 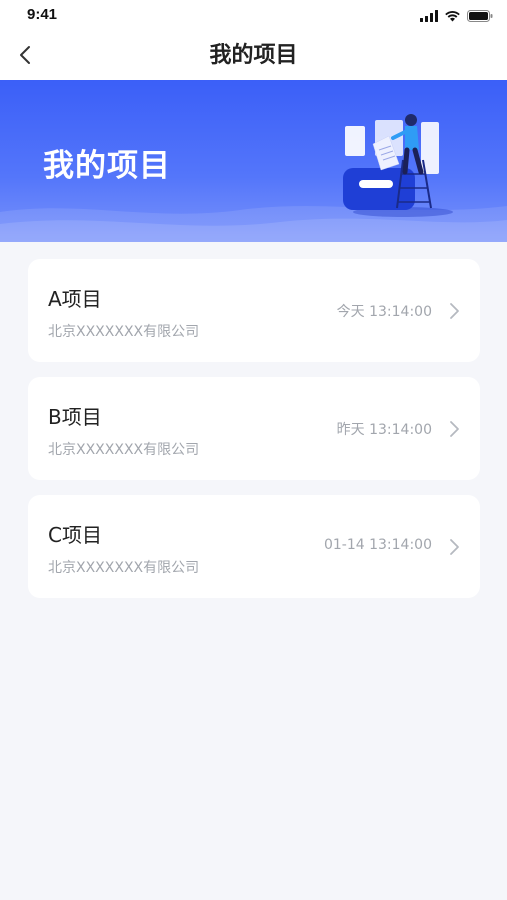 What do you see at coordinates (254, 310) in the screenshot?
I see `project-card: A项目 北京XXXXXXX有限公司 今天 13:14:00` at bounding box center [254, 310].